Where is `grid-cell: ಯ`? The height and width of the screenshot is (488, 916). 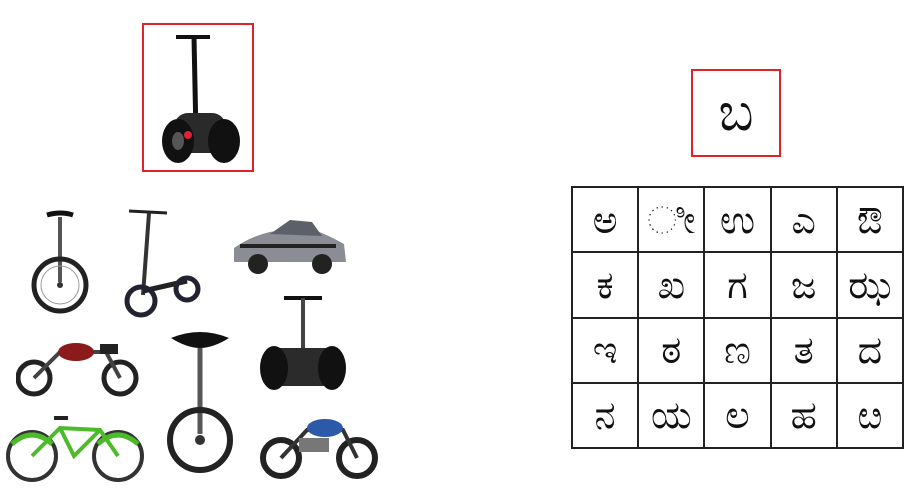 grid-cell: ಯ is located at coordinates (671, 415).